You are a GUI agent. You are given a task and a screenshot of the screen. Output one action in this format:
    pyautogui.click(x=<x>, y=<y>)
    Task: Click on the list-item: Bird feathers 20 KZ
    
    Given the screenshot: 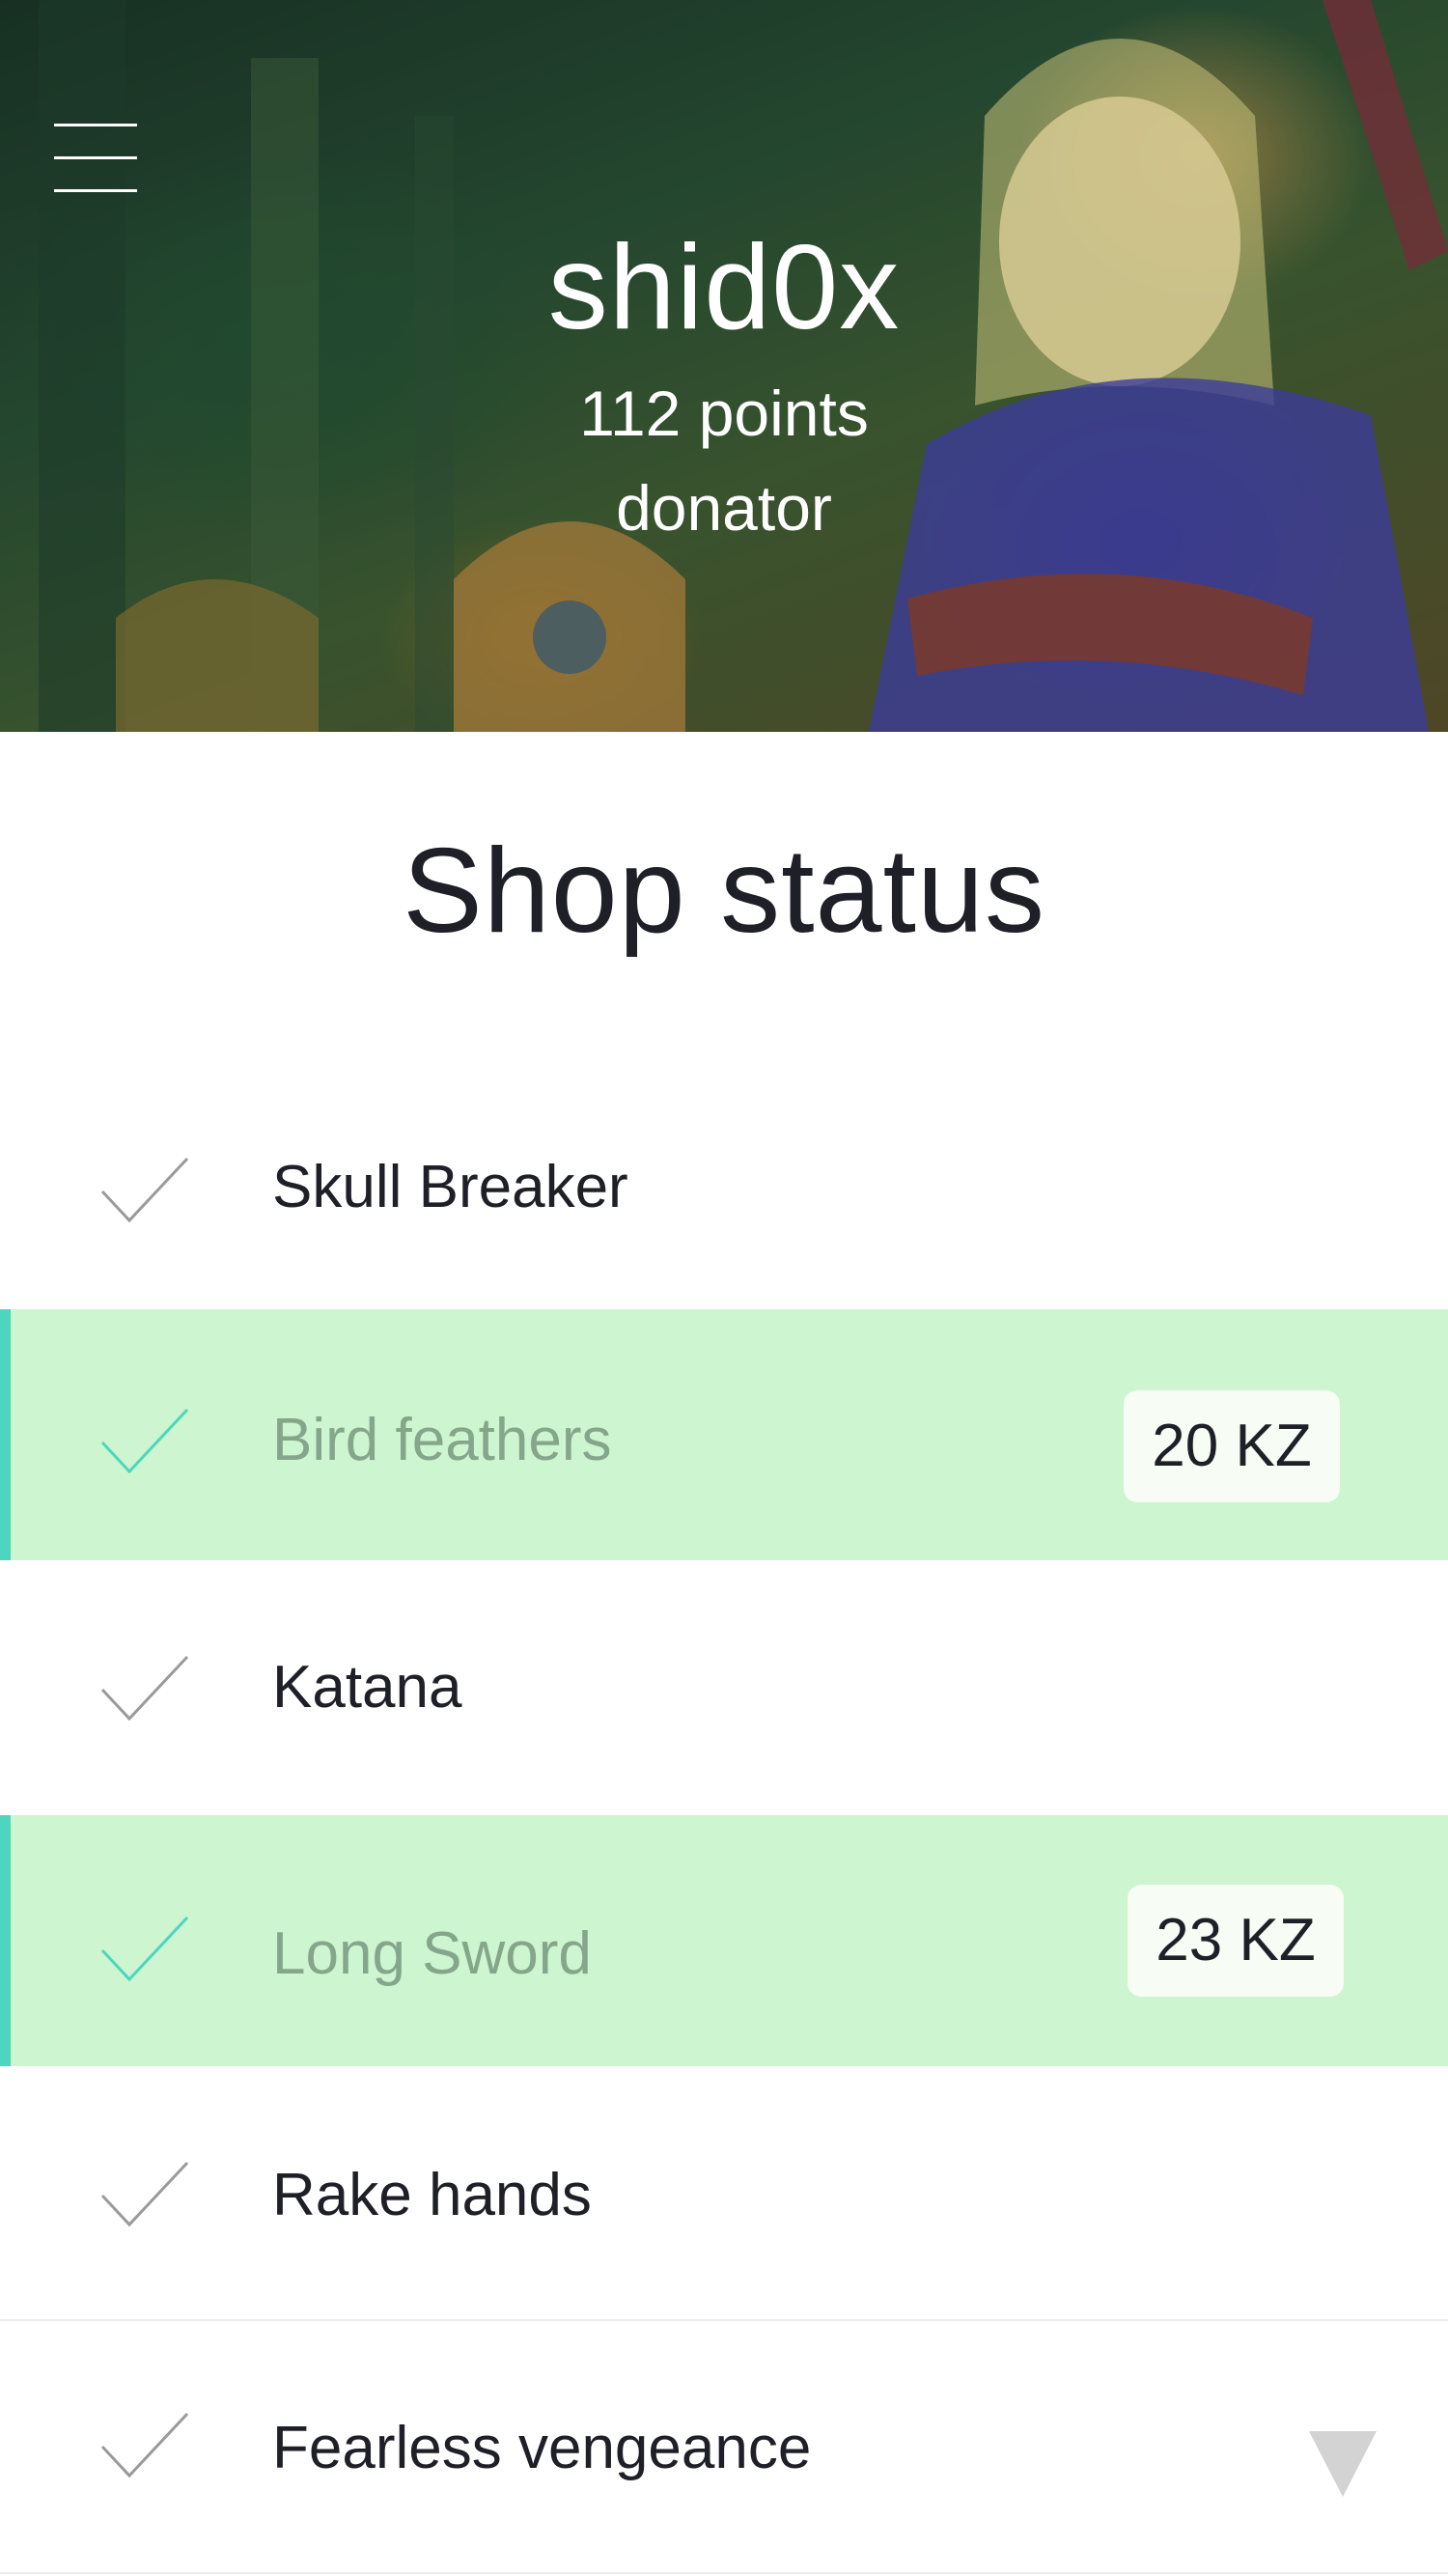 What is the action you would take?
    pyautogui.click(x=724, y=1434)
    